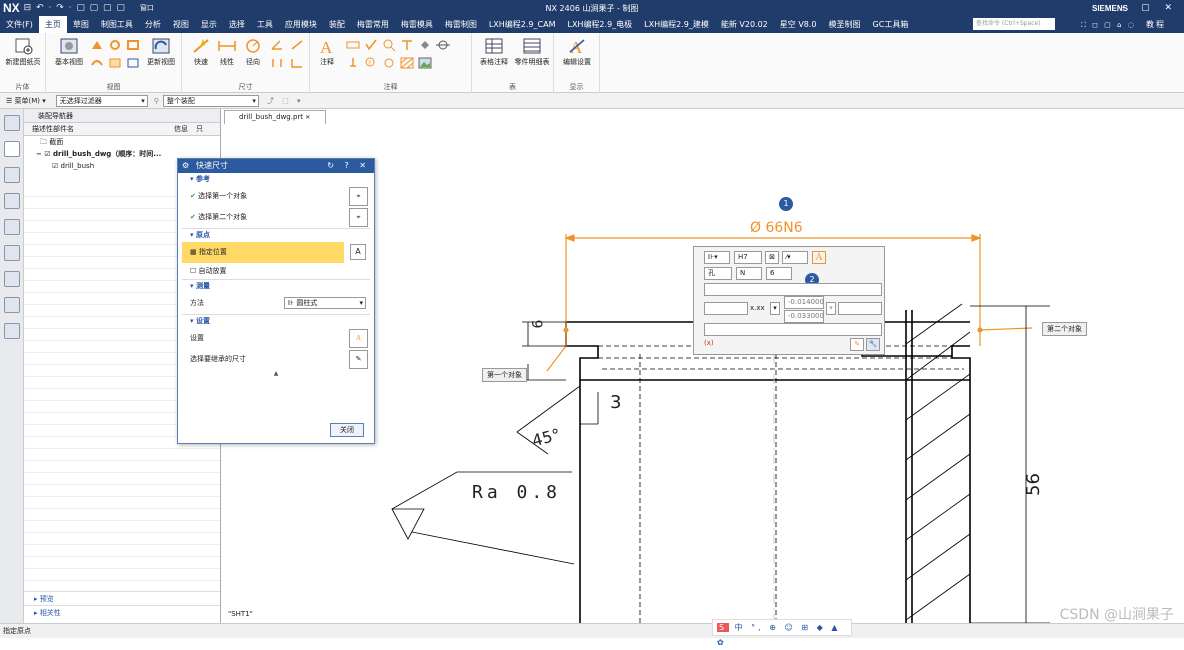 Image resolution: width=1184 pixels, height=650 pixels. I want to click on fill-icon, so click(425, 45).